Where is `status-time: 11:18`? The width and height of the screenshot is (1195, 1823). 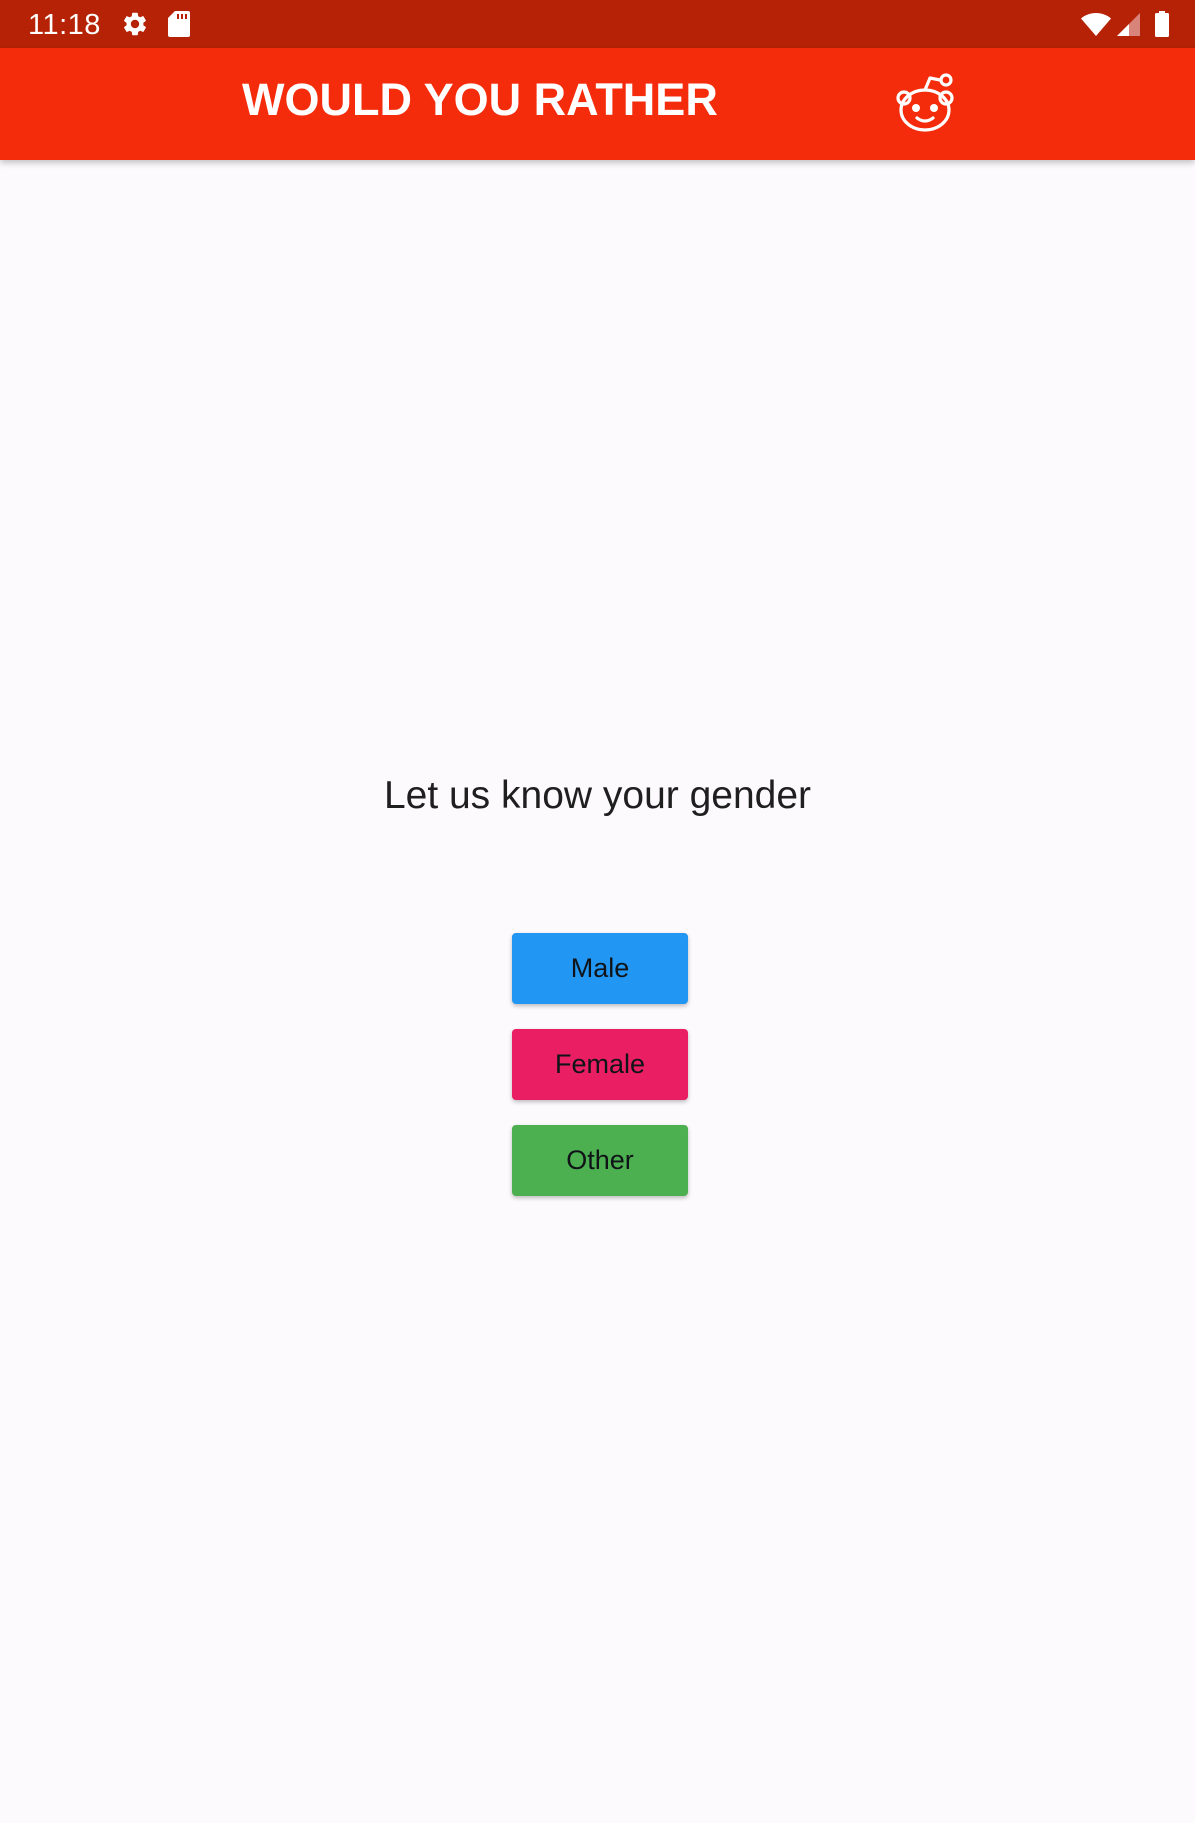
status-time: 11:18 is located at coordinates (64, 25).